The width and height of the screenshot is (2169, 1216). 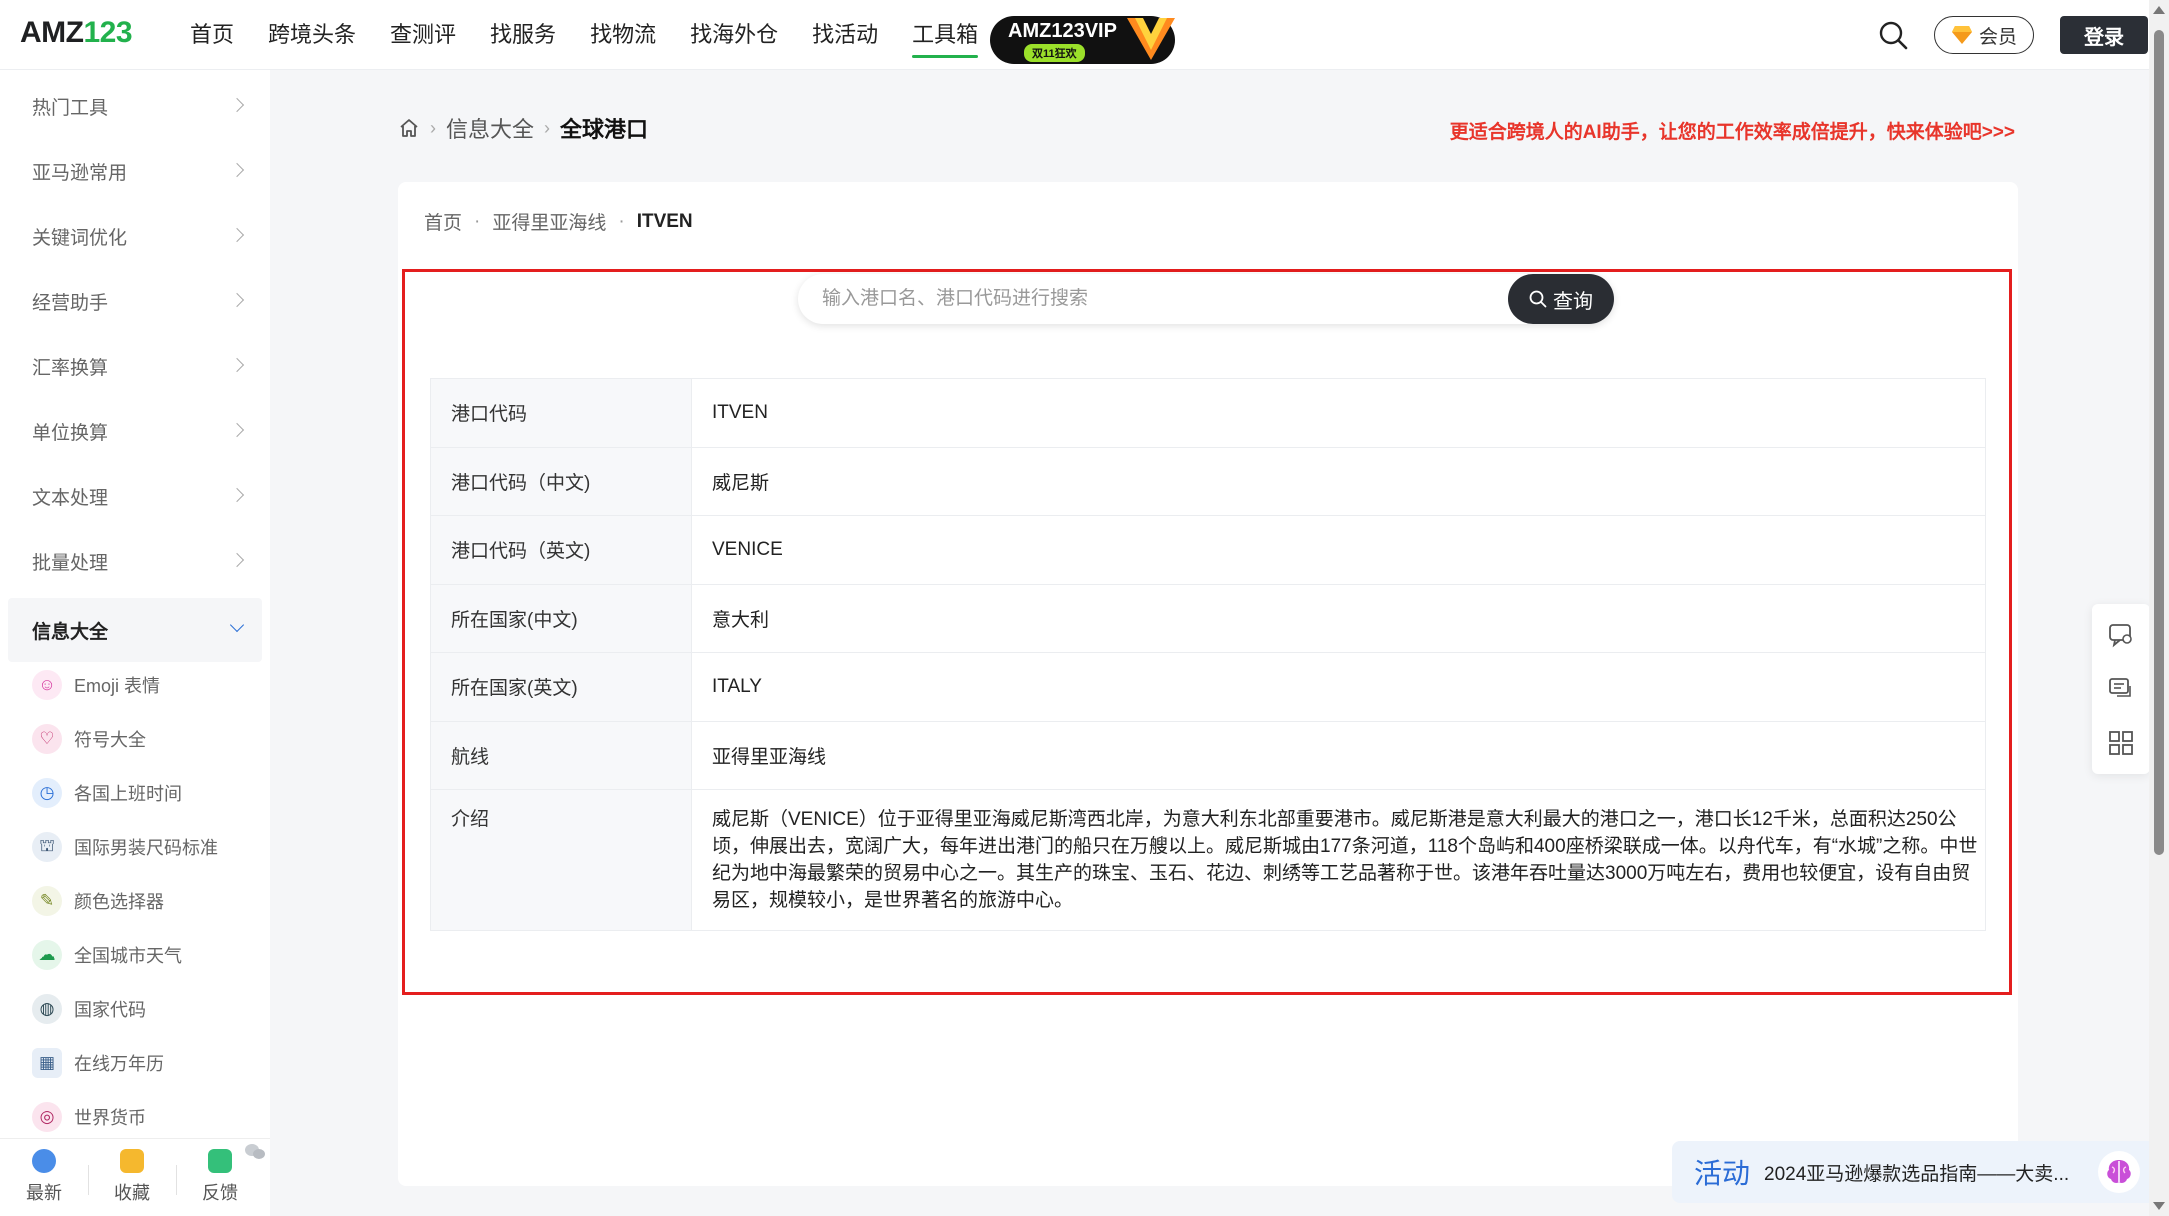 What do you see at coordinates (1162, 299) in the screenshot?
I see `port-search-input` at bounding box center [1162, 299].